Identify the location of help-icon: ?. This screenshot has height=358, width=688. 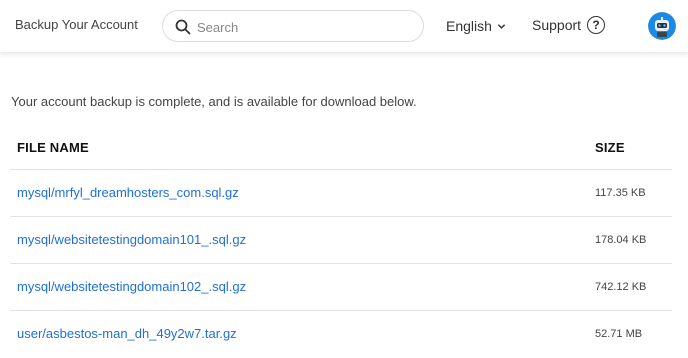
(596, 25).